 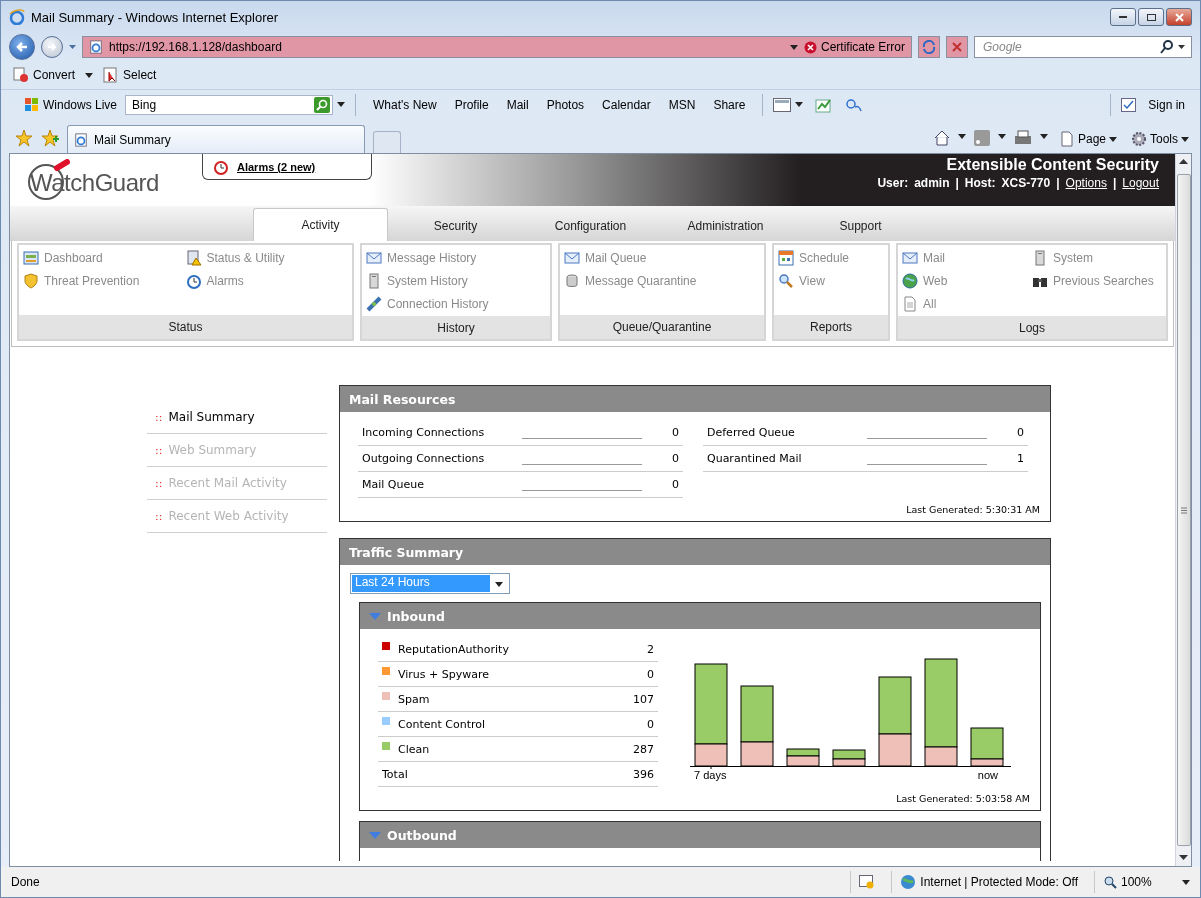 I want to click on search-field: Google, so click(x=1070, y=47).